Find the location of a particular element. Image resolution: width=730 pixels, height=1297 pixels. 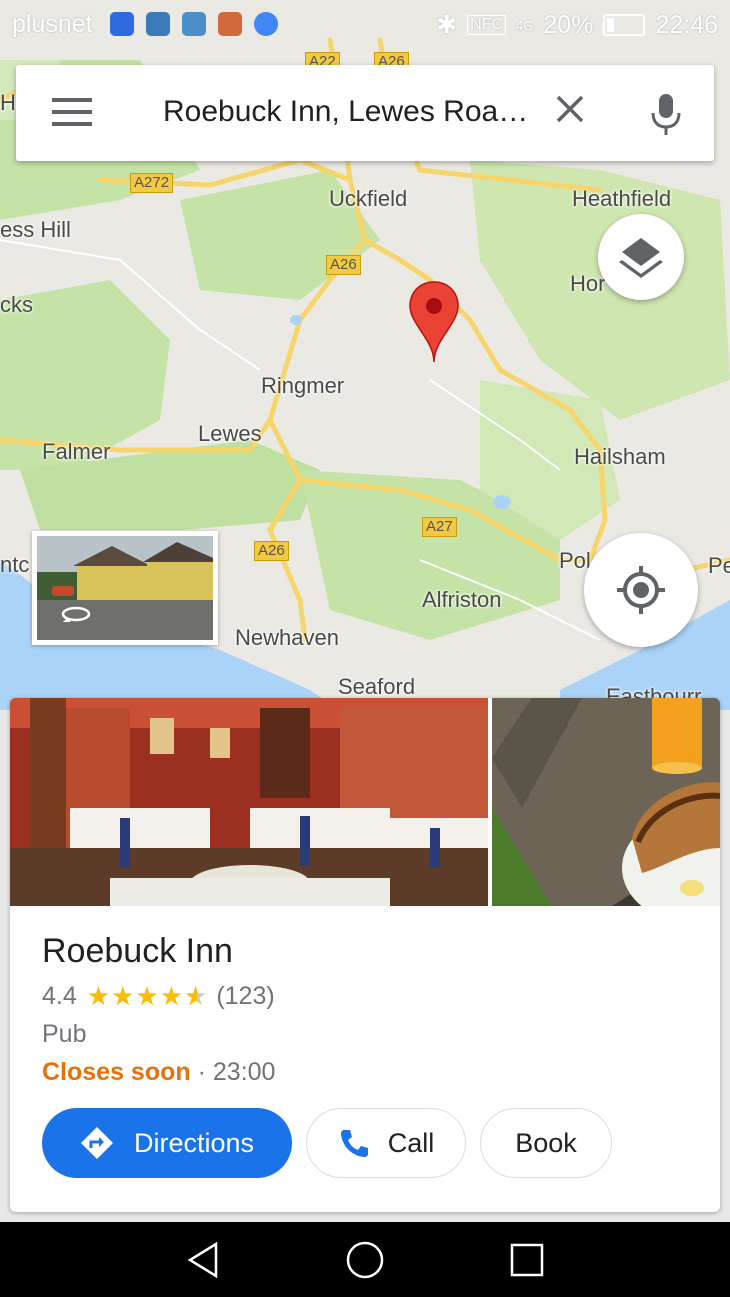

layers-button is located at coordinates (641, 257).